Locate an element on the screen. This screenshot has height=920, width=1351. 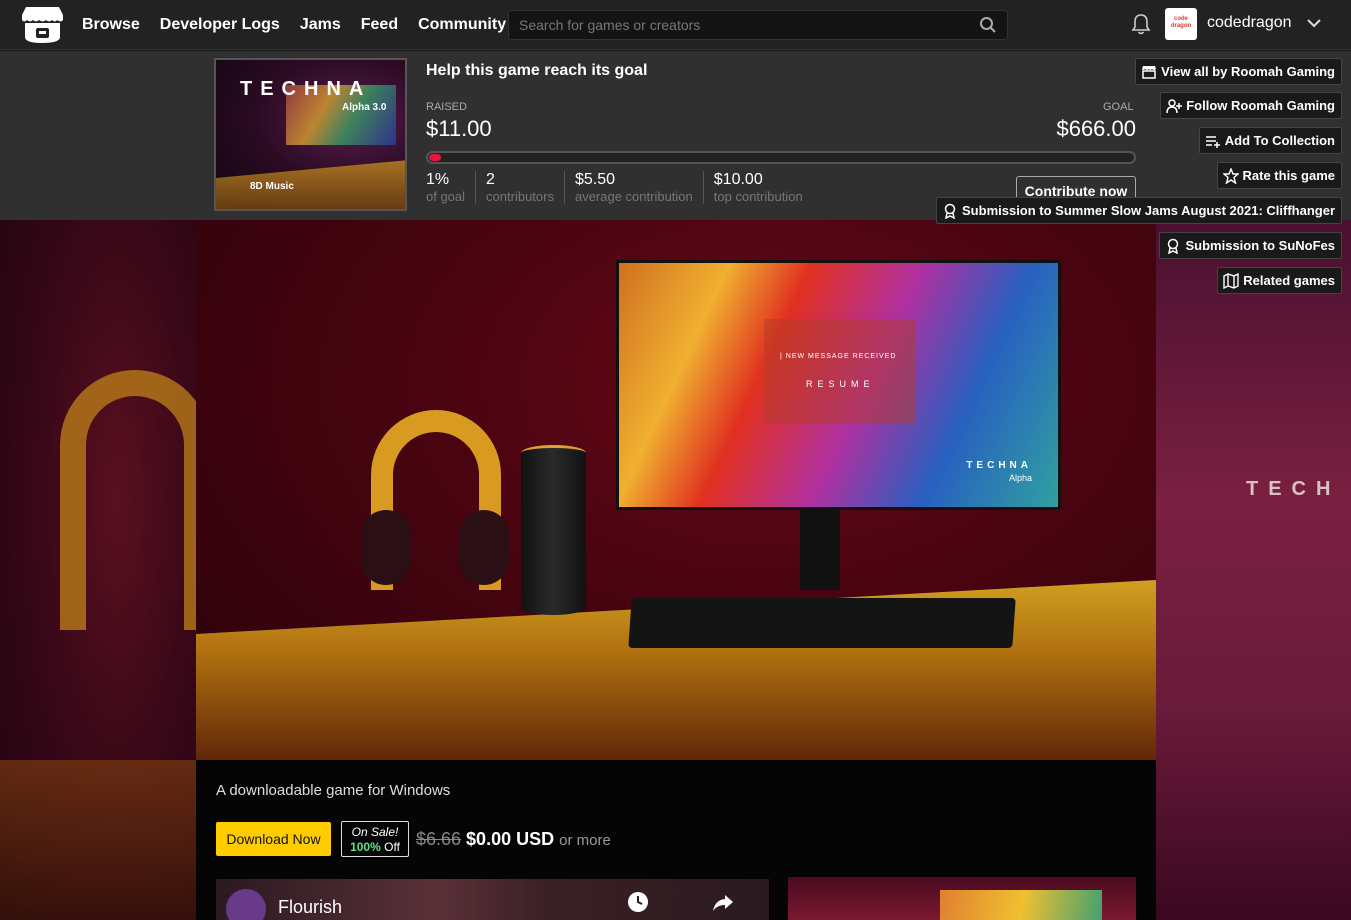
stat-label: average contribution is located at coordinates (633, 196).